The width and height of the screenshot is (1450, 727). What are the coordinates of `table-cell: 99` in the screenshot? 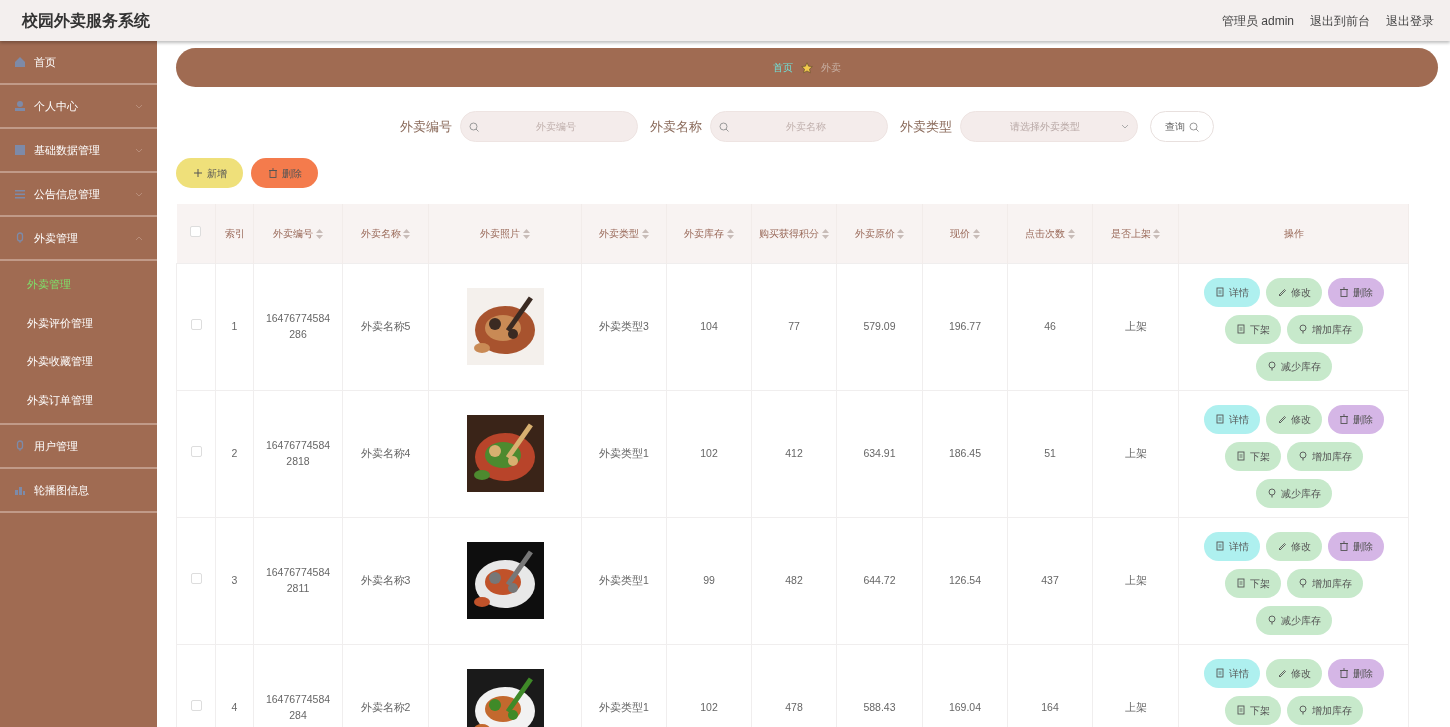 It's located at (709, 579).